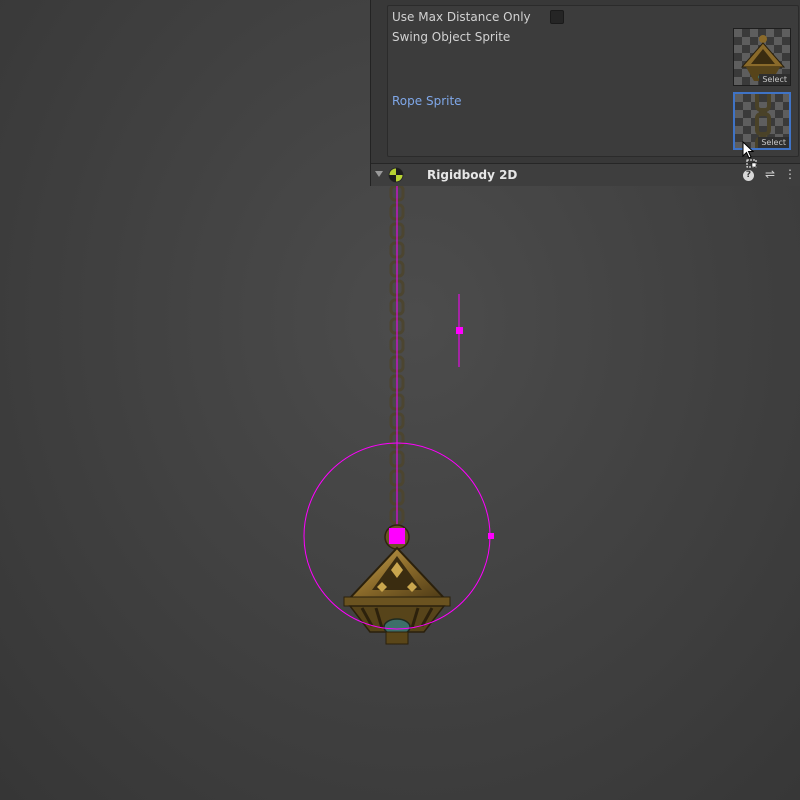 This screenshot has height=800, width=800. Describe the element at coordinates (790, 174) in the screenshot. I see `kebab-menu-icon: ⋮` at that location.